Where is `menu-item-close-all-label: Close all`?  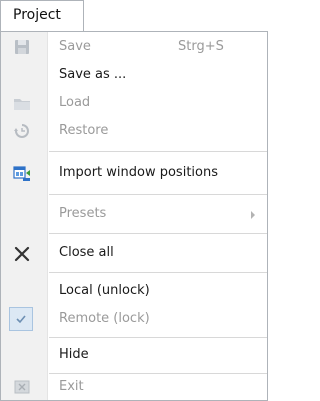 menu-item-close-all-label: Close all is located at coordinates (86, 252).